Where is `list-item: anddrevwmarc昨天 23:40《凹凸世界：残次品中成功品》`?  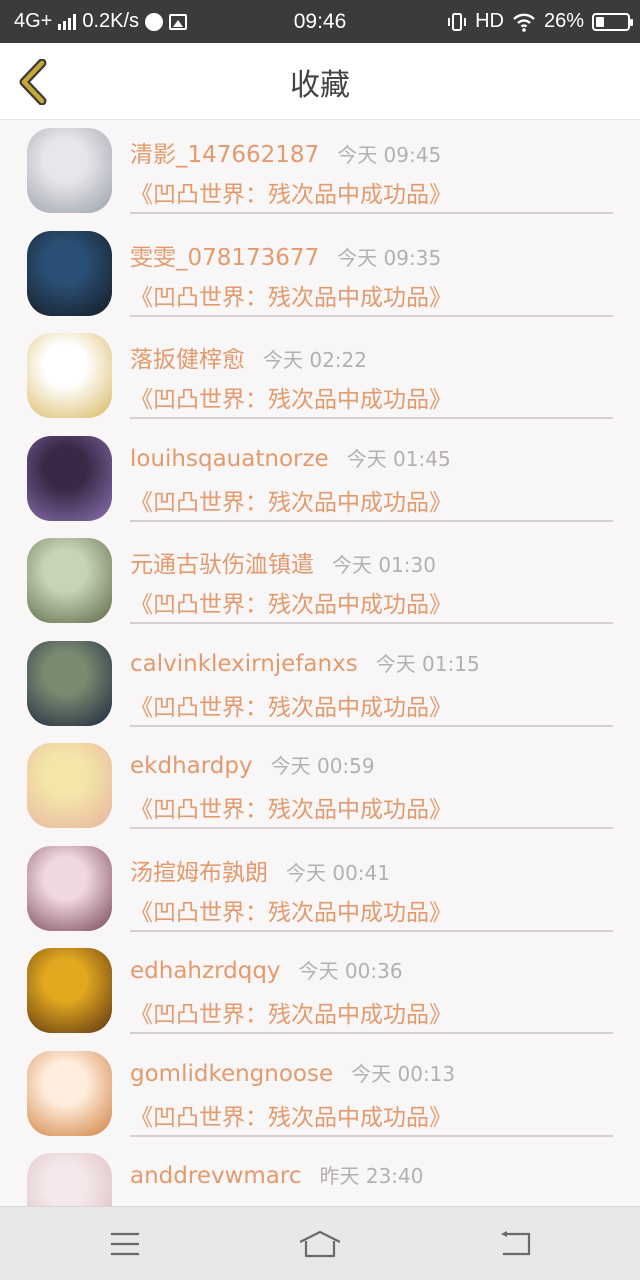
list-item: anddrevwmarc昨天 23:40《凹凸世界：残次品中成功品》 is located at coordinates (320, 1176).